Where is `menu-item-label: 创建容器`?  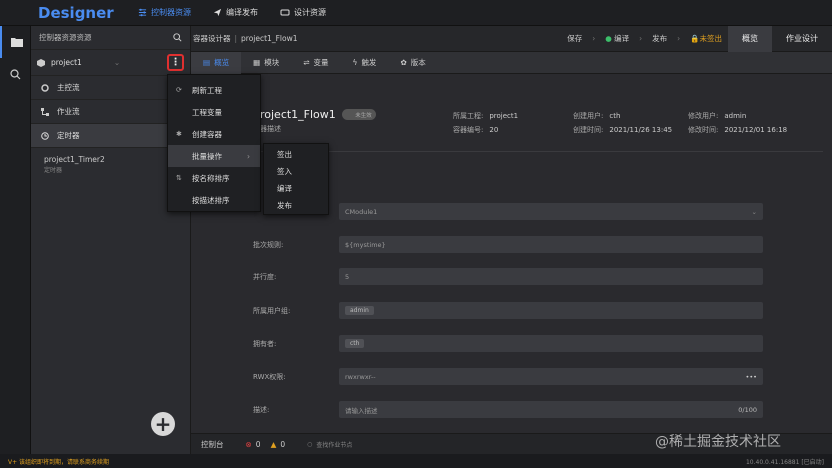
menu-item-label: 创建容器 is located at coordinates (207, 134).